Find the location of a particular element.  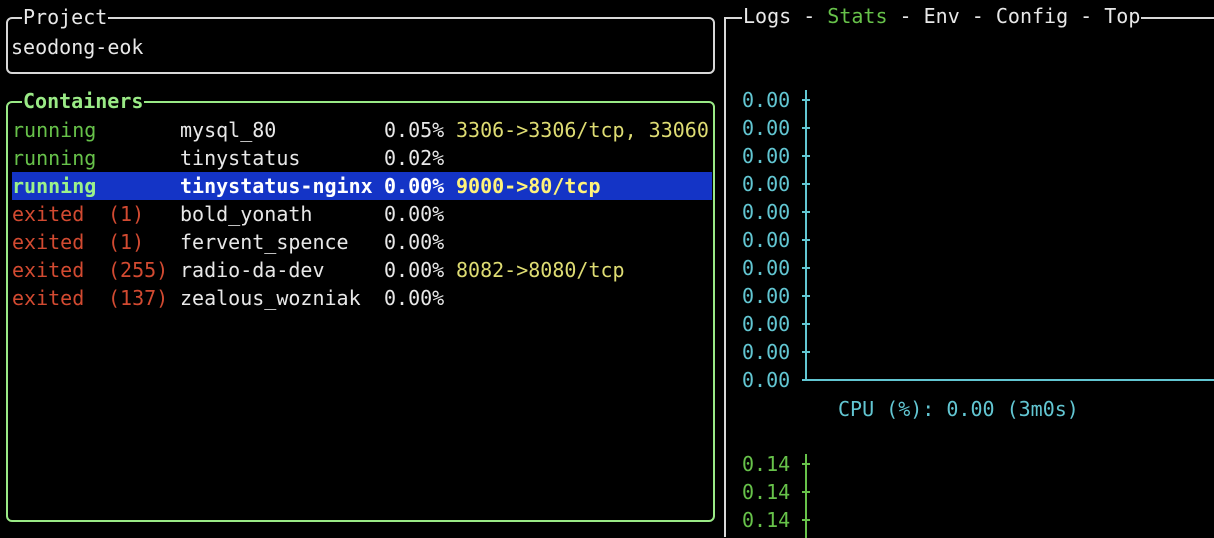

container-name: mysql_80 is located at coordinates (228, 130).